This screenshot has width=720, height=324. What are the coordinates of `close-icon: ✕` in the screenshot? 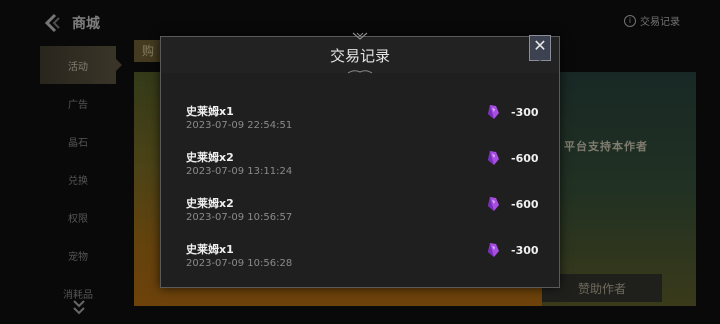 It's located at (540, 45).